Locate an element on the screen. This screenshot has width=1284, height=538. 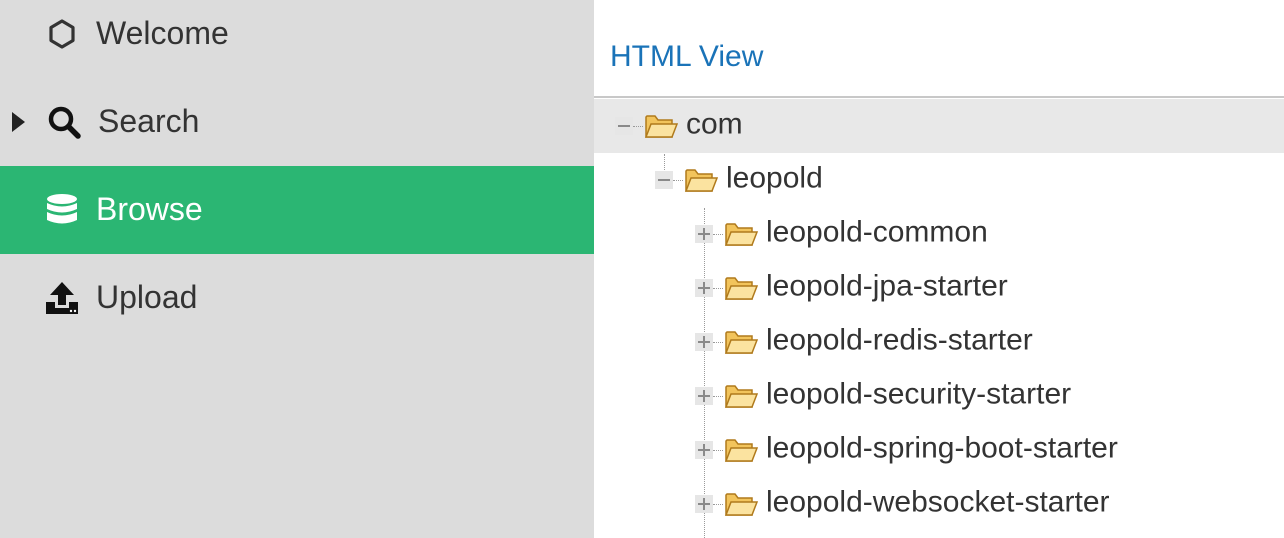
sidebar-item-label: Search is located at coordinates (149, 120).